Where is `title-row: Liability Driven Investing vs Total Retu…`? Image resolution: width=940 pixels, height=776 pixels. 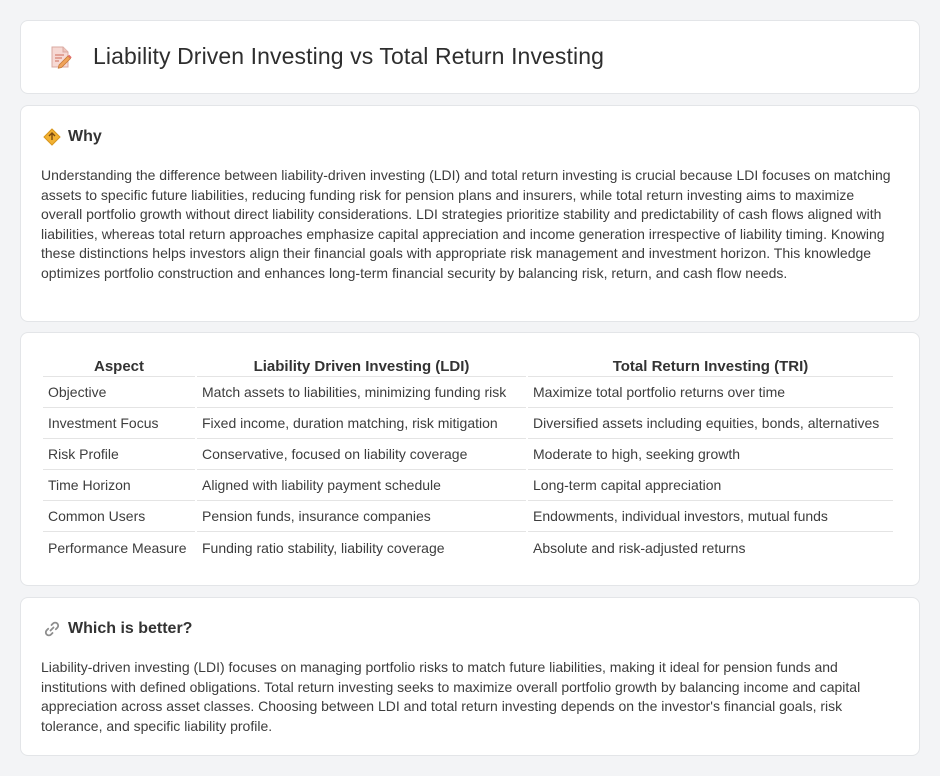
title-row: Liability Driven Investing vs Total Retu… is located at coordinates (325, 56).